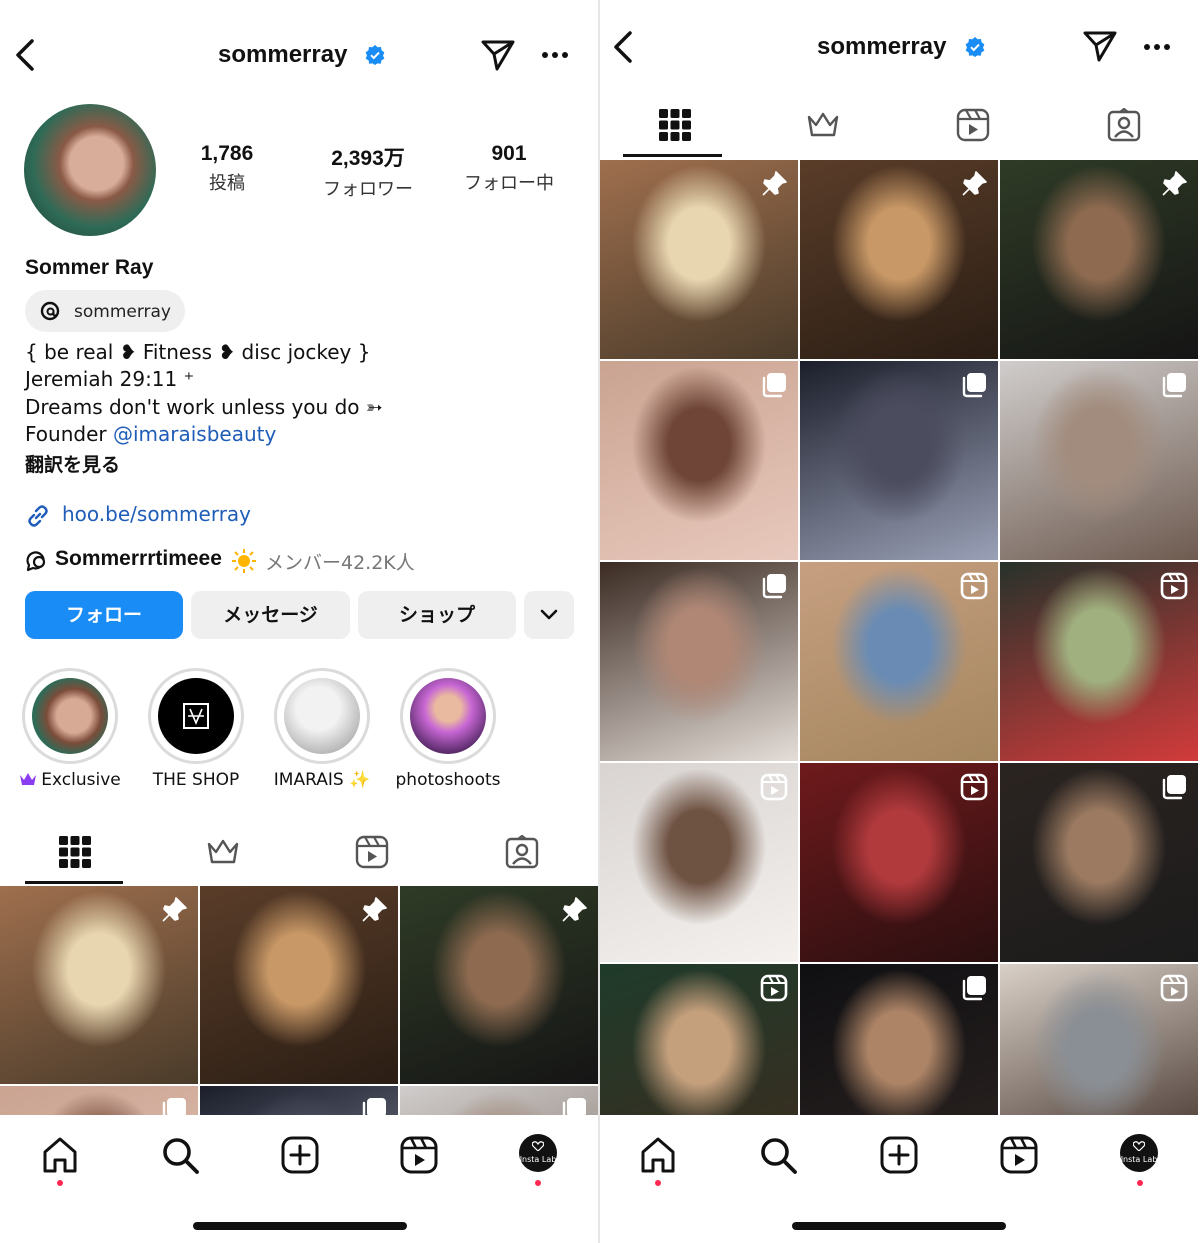 This screenshot has width=1200, height=1243. Describe the element at coordinates (194, 434) in the screenshot. I see `bio-mention-link: @imaraisbeauty` at that location.